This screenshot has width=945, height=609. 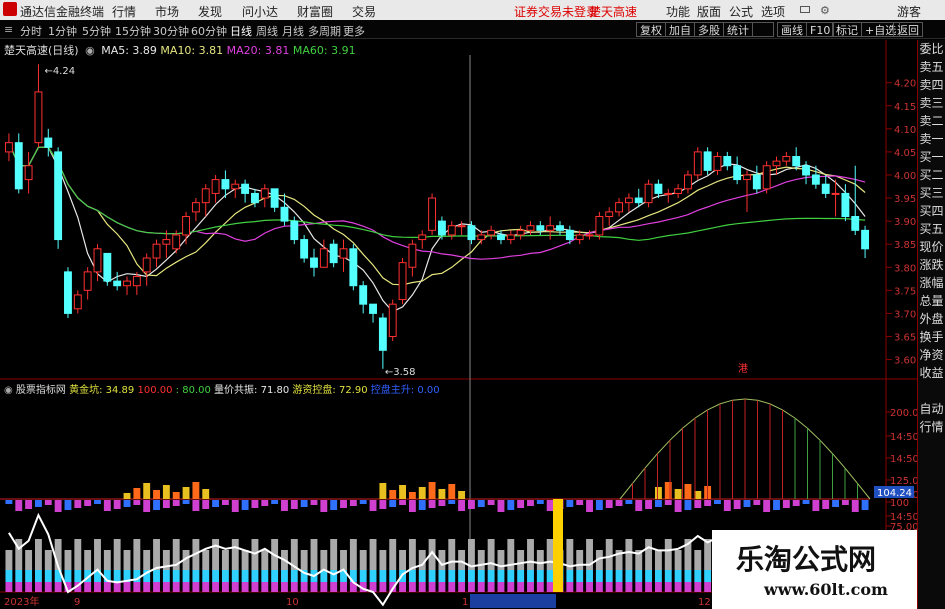 What do you see at coordinates (931, 49) in the screenshot?
I see `panel-item: 委比` at bounding box center [931, 49].